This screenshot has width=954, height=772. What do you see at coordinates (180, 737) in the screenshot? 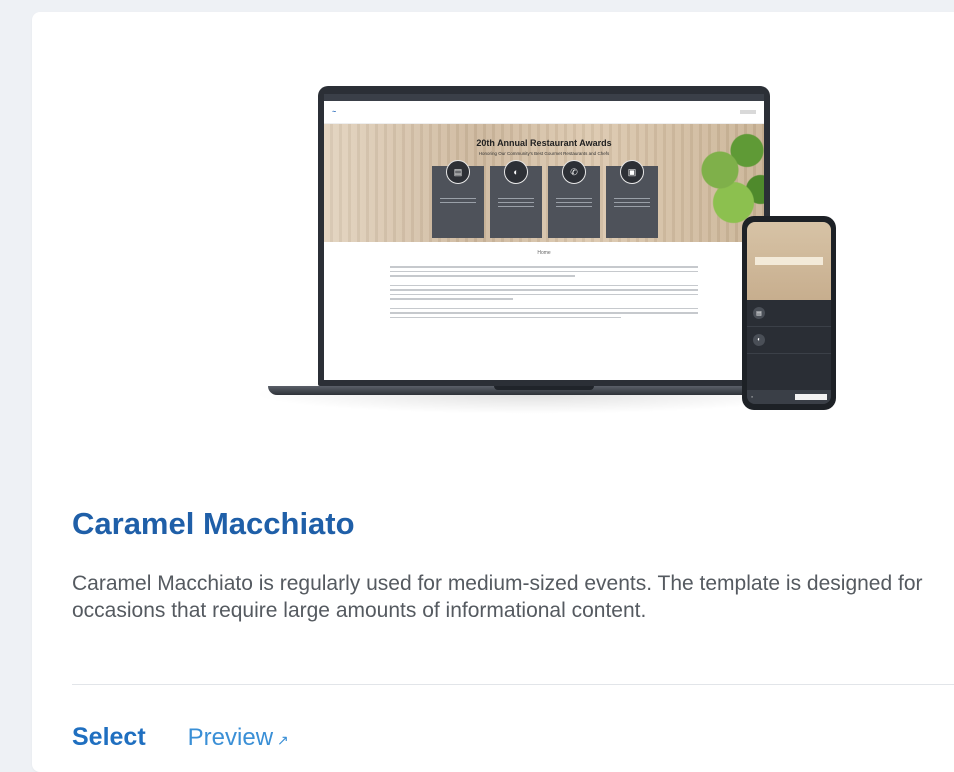
I see `template-actions: Select Preview ↗` at bounding box center [180, 737].